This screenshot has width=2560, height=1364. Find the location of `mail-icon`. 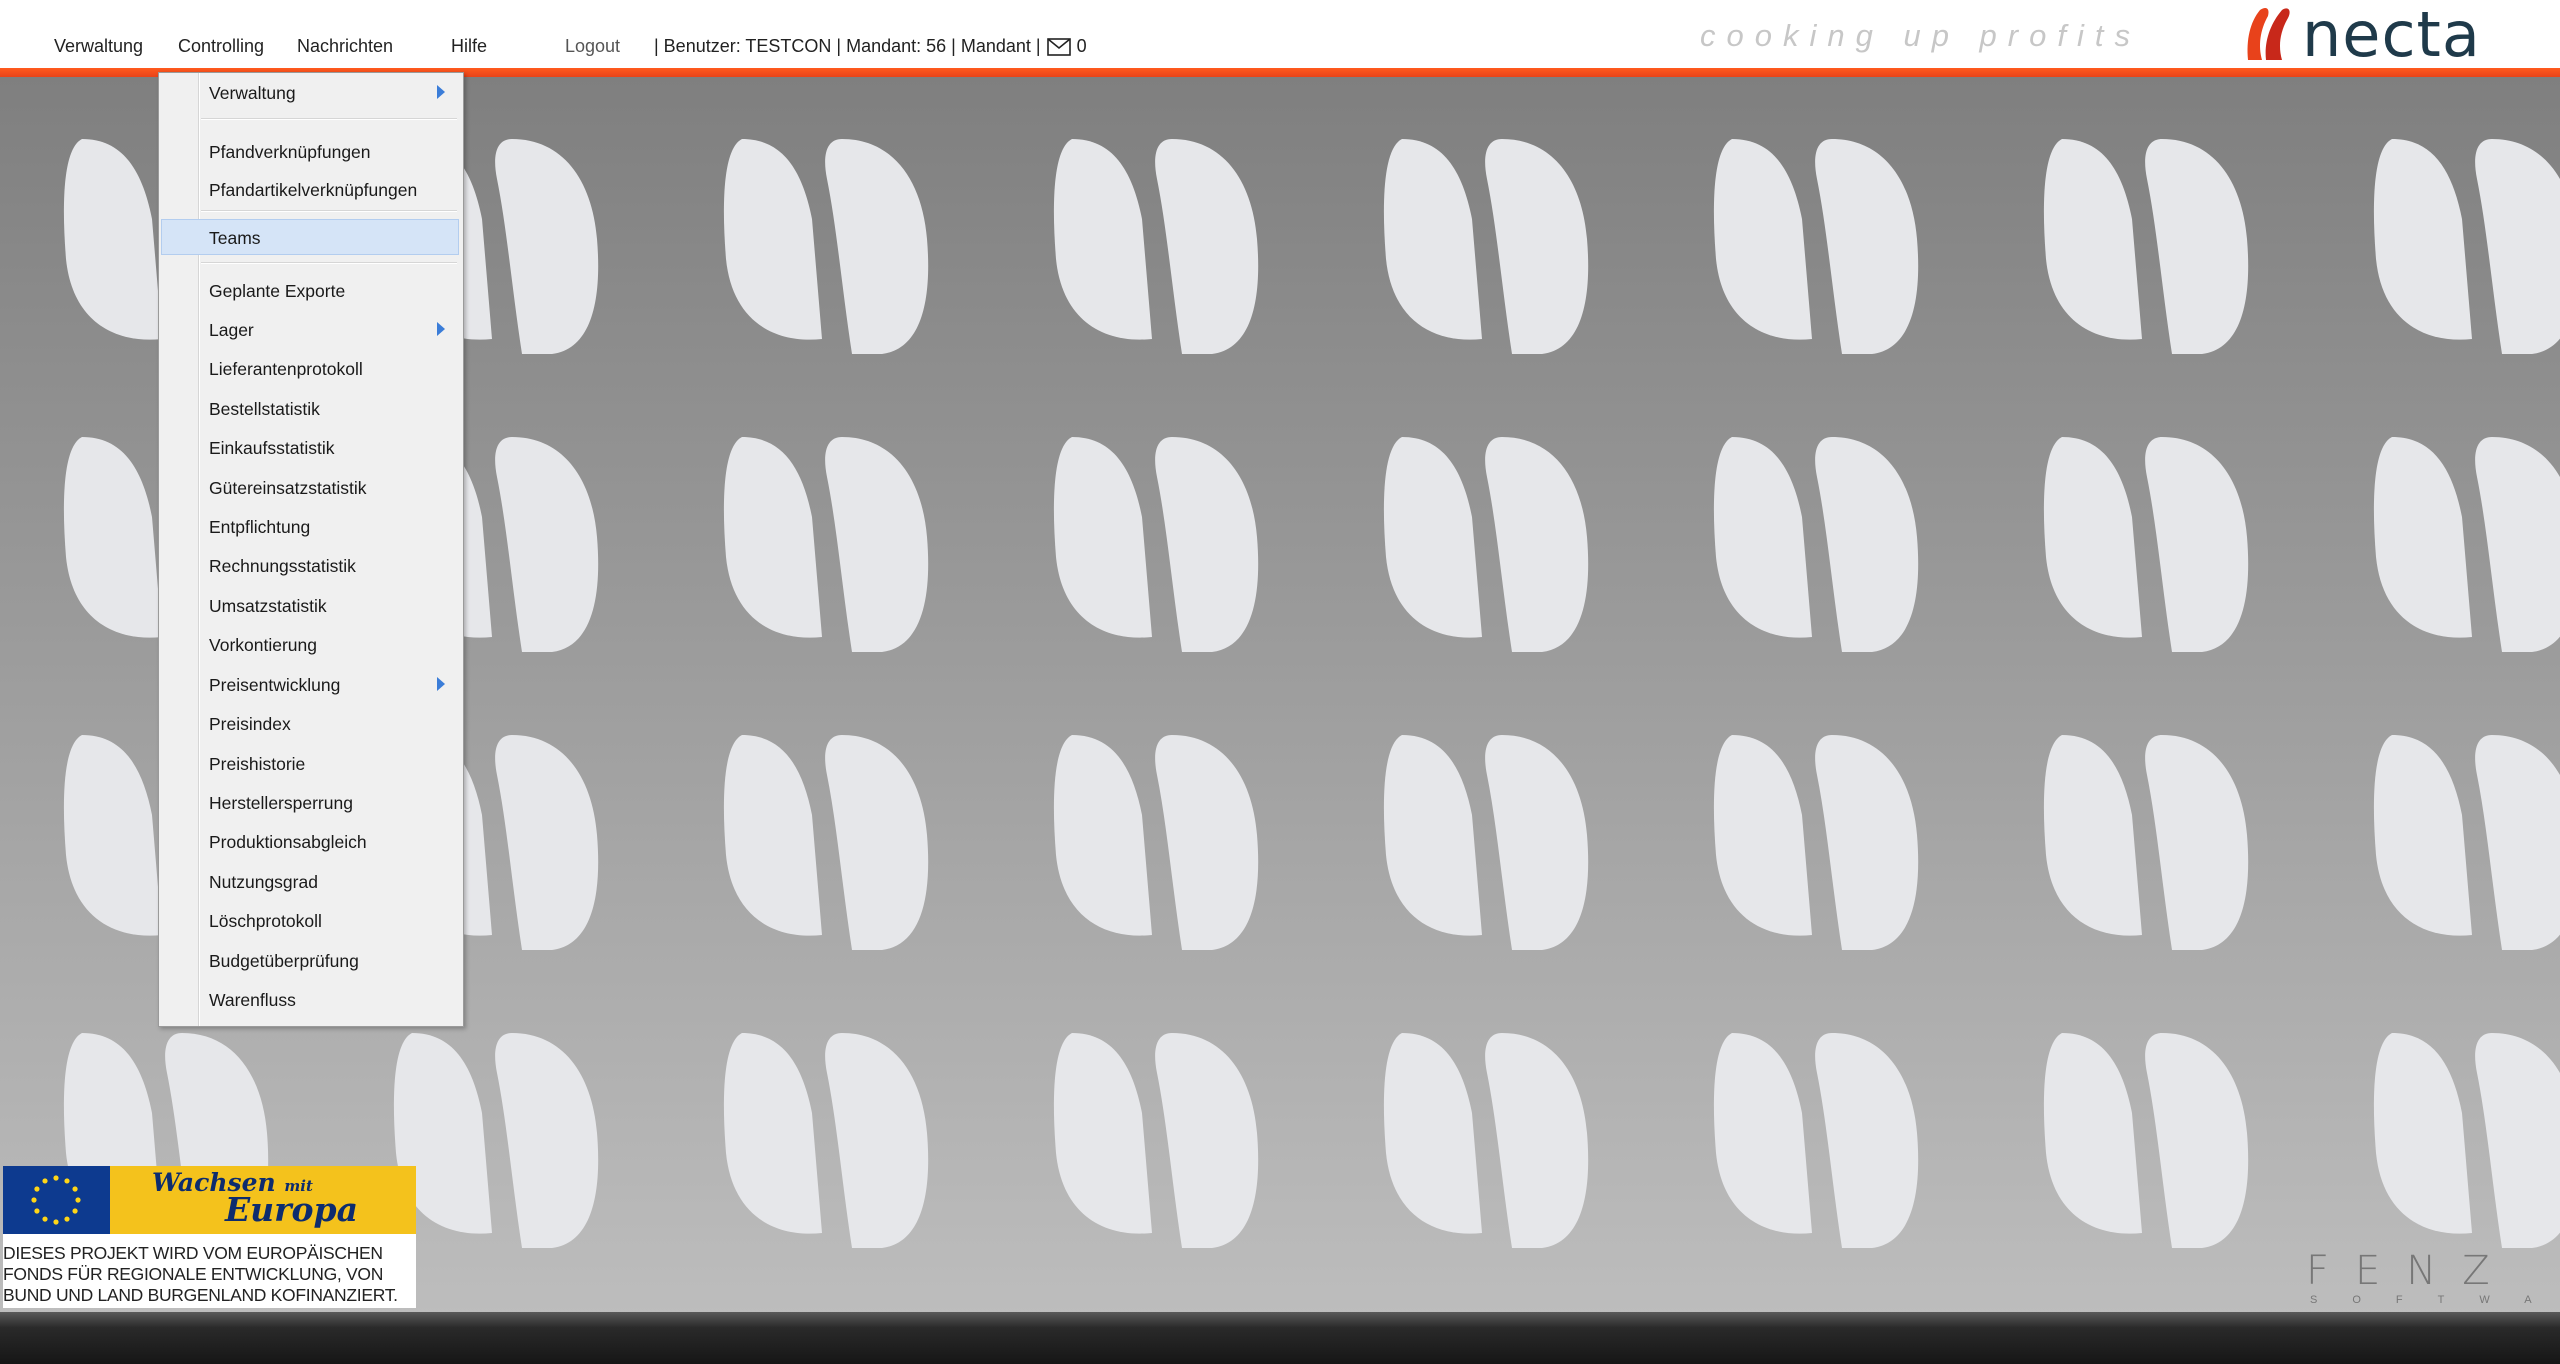

mail-icon is located at coordinates (1058, 46).